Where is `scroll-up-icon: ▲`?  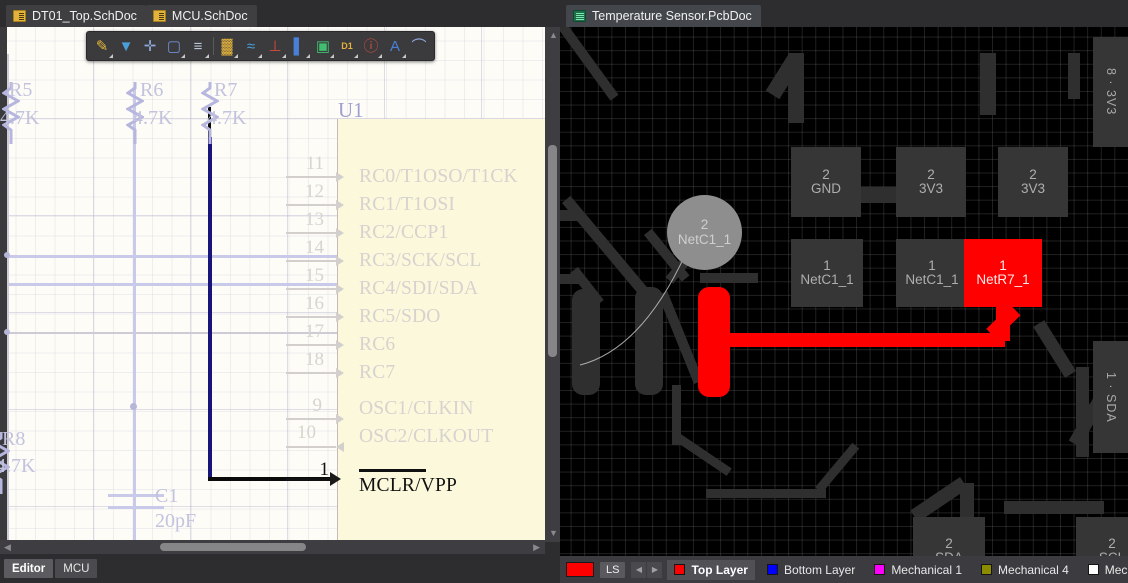 scroll-up-icon: ▲ is located at coordinates (553, 35).